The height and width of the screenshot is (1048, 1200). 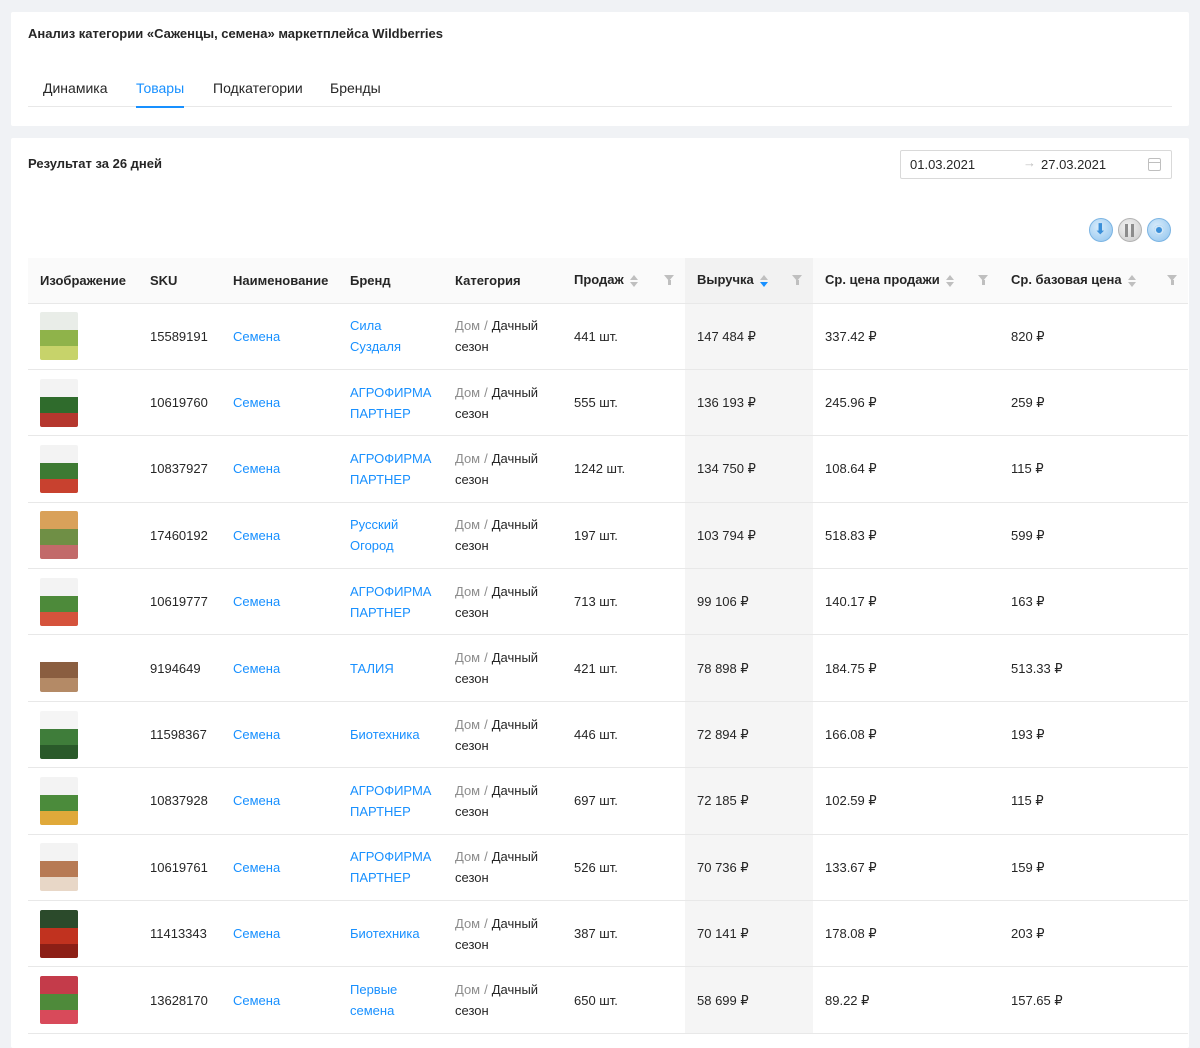 I want to click on col-revenue-label: Выручка, so click(x=725, y=280).